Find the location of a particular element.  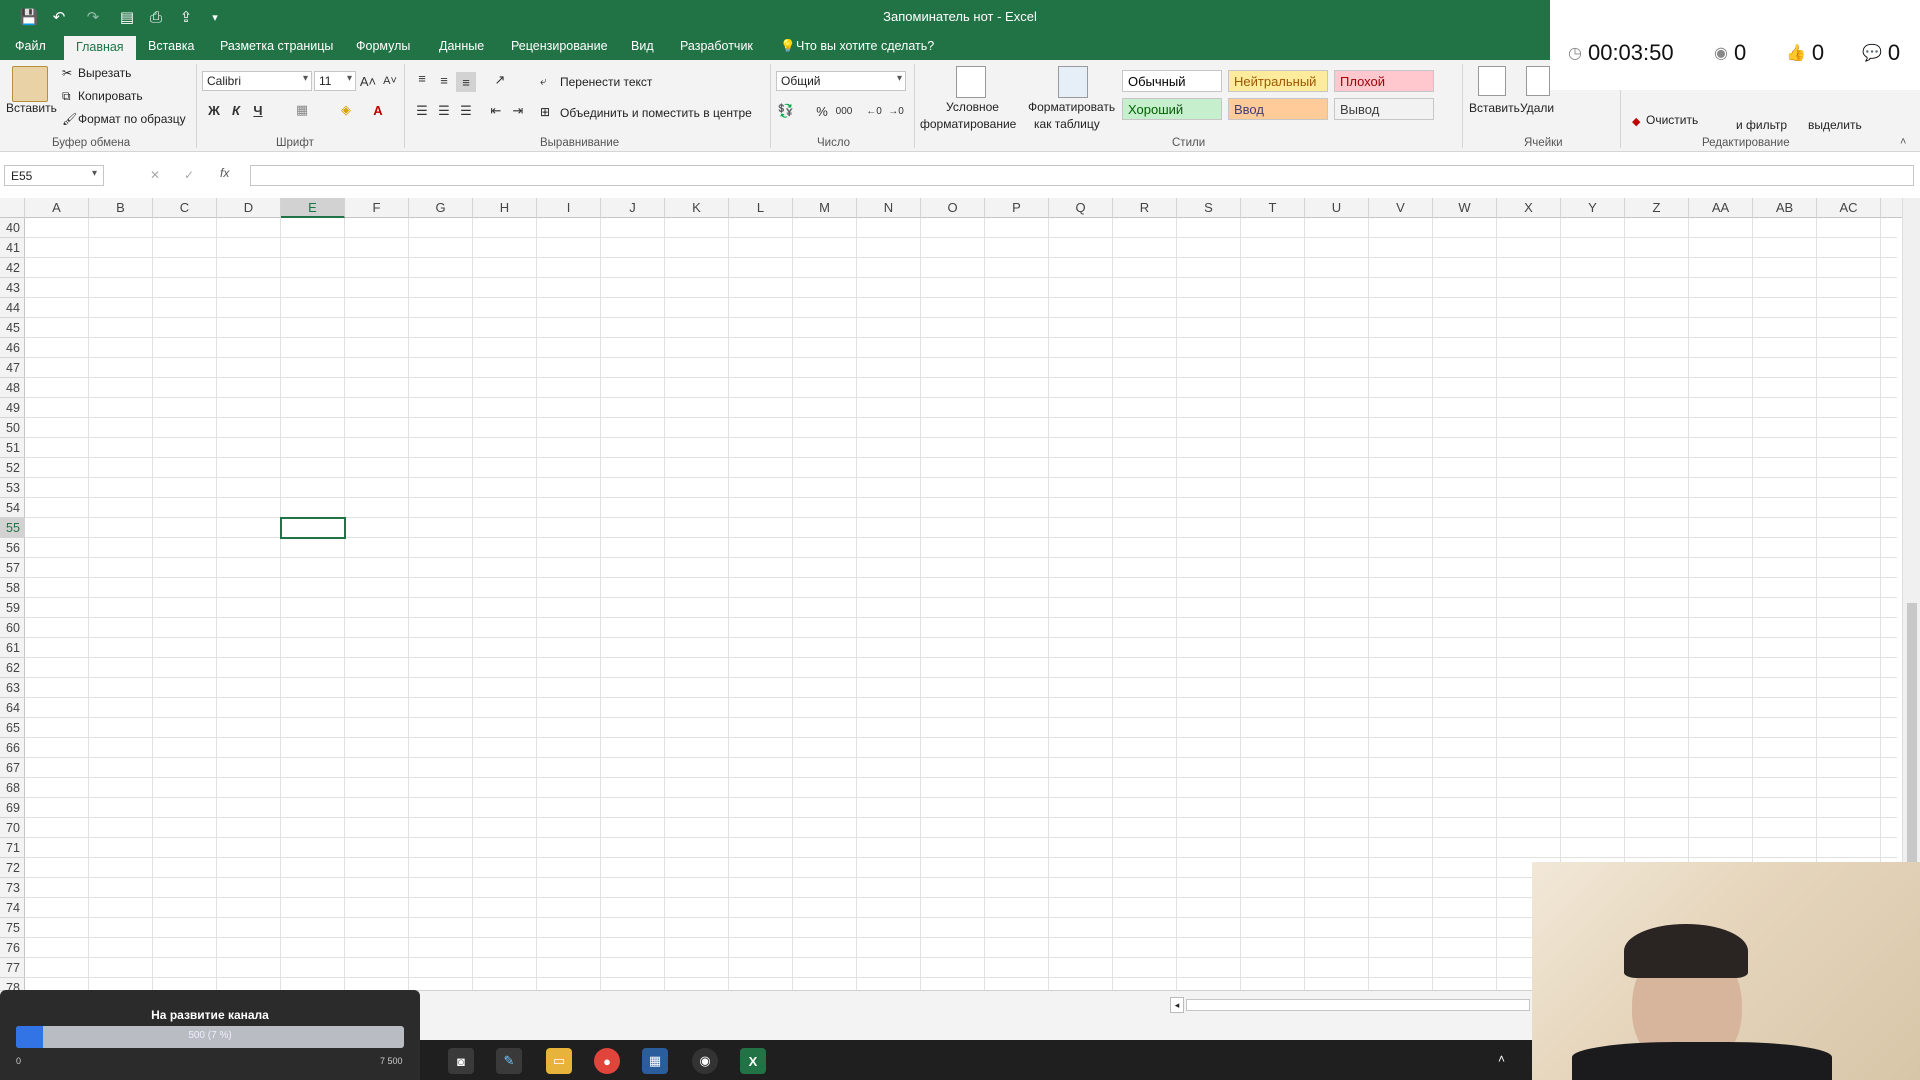

format-as-table-label-1: Форматировать is located at coordinates (1071, 107).